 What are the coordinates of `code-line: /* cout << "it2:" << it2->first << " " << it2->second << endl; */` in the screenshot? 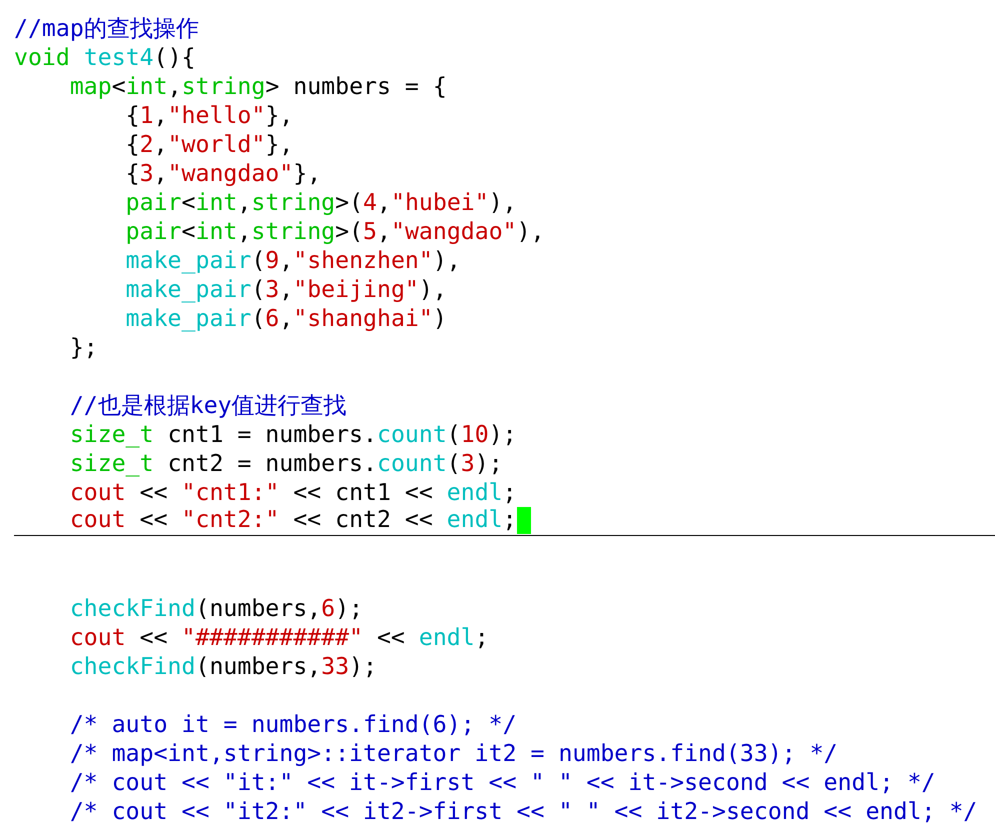 It's located at (523, 811).